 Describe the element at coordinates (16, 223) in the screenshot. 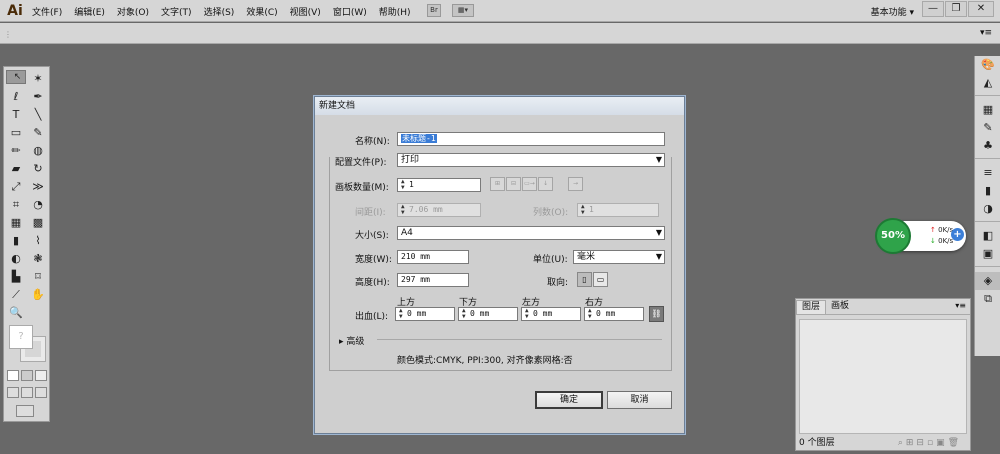

I see `perspective-grid-tool-icon: ▦` at that location.